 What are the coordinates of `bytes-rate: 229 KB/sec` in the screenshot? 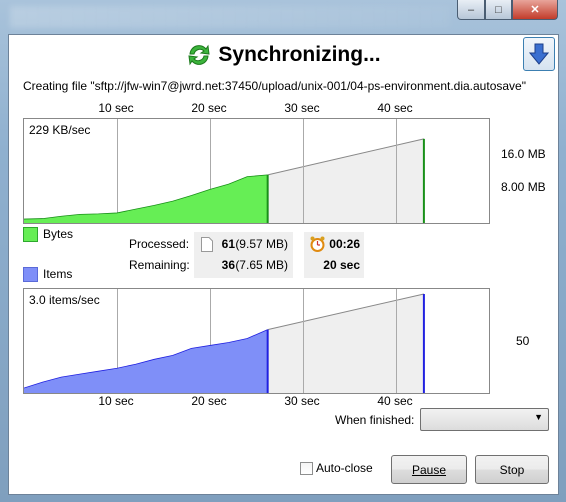 It's located at (60, 130).